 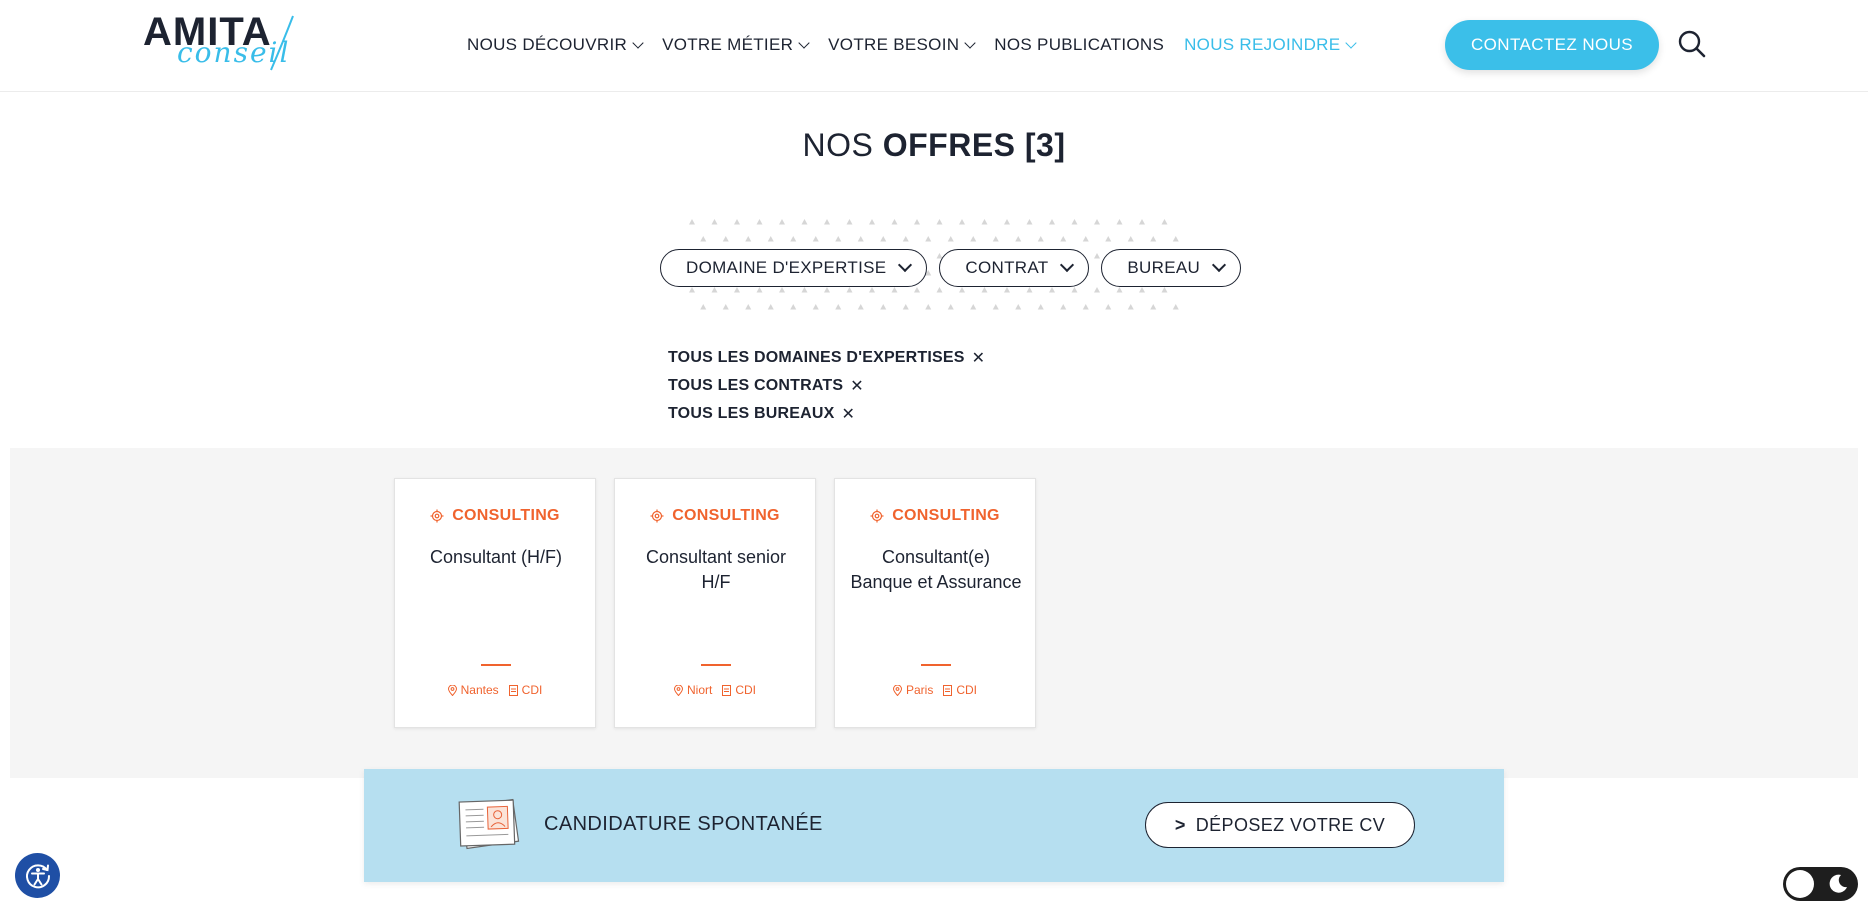 What do you see at coordinates (1800, 884) in the screenshot?
I see `toggle-knob` at bounding box center [1800, 884].